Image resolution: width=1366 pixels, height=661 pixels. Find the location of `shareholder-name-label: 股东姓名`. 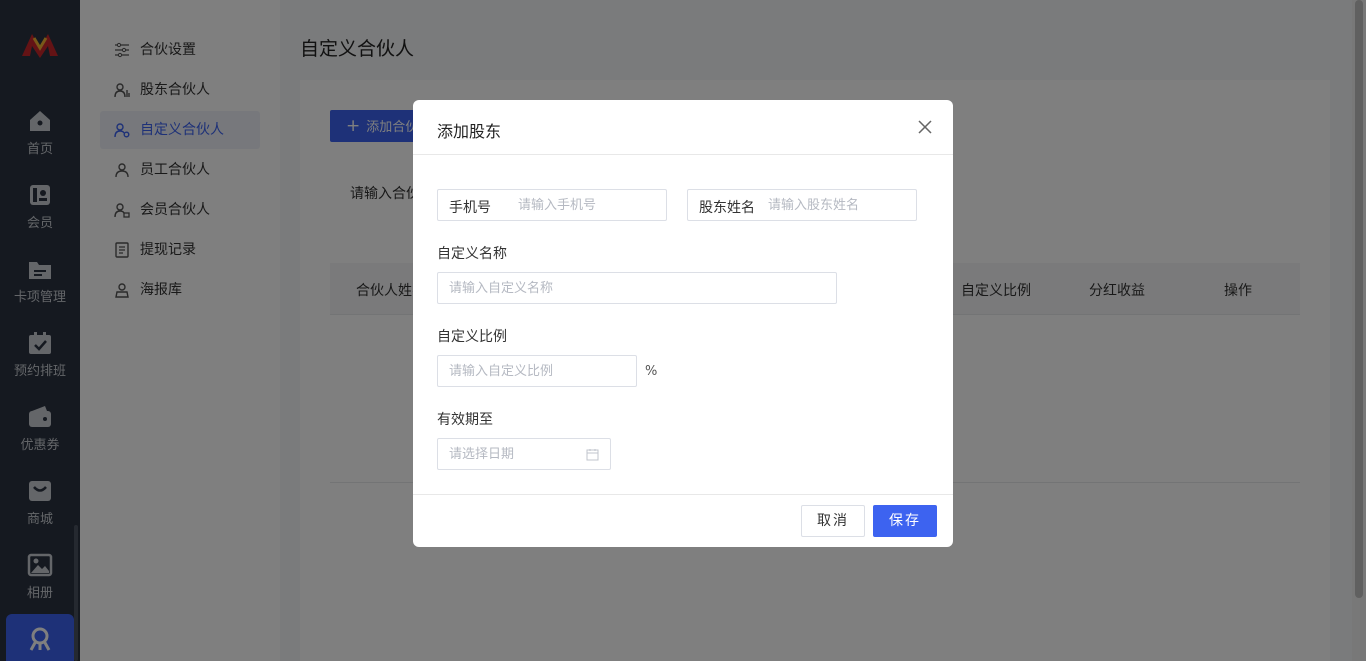

shareholder-name-label: 股东姓名 is located at coordinates (727, 208).